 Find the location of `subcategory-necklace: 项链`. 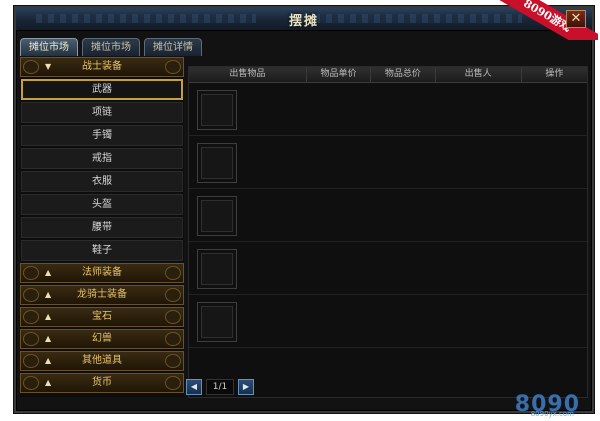

subcategory-necklace: 项链 is located at coordinates (102, 112).